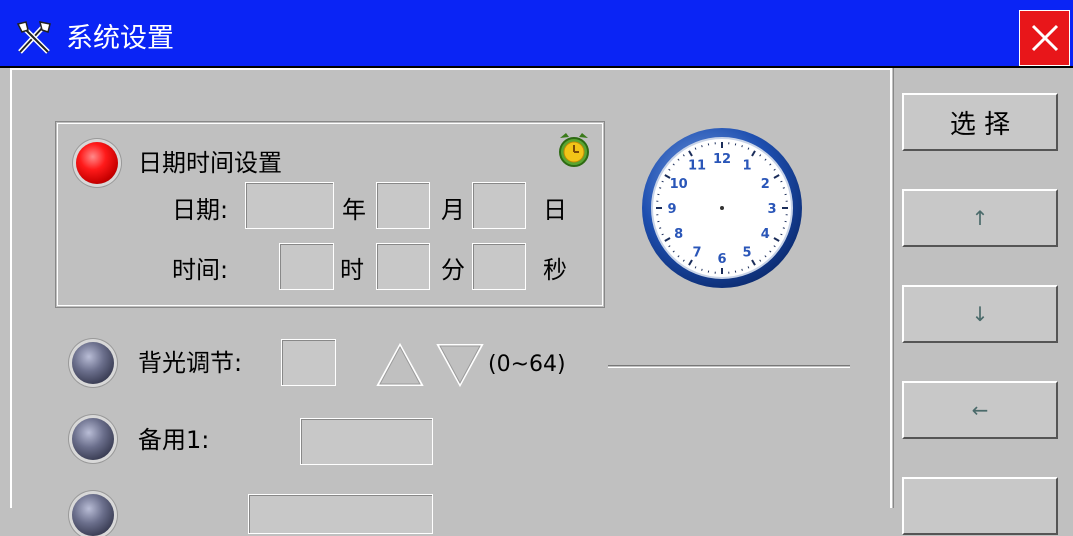 The height and width of the screenshot is (536, 1073). What do you see at coordinates (893, 288) in the screenshot?
I see `panel-divider-shadow` at bounding box center [893, 288].